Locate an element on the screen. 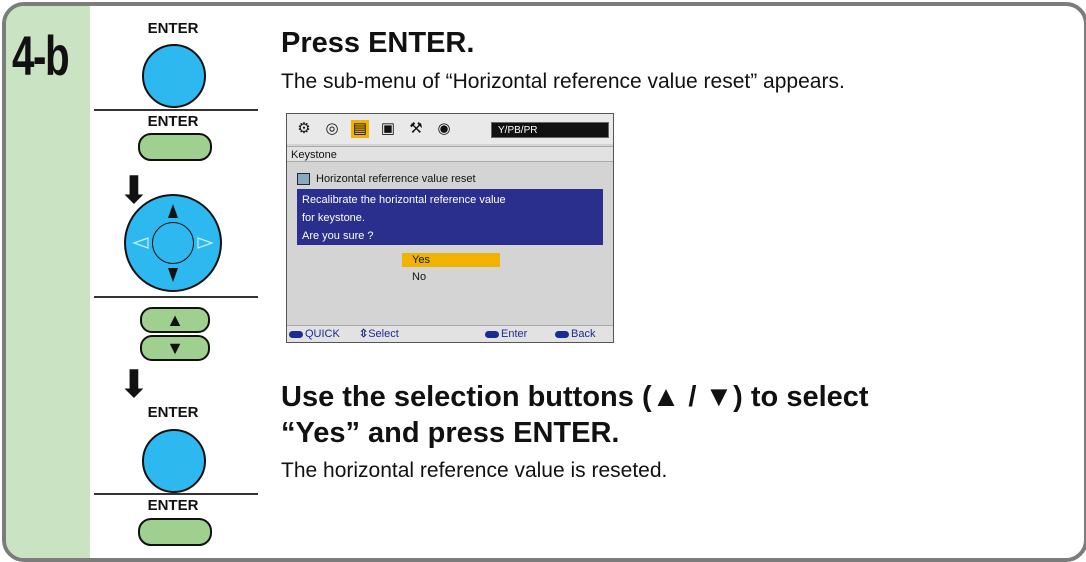  enter-key-icon is located at coordinates (492, 334).